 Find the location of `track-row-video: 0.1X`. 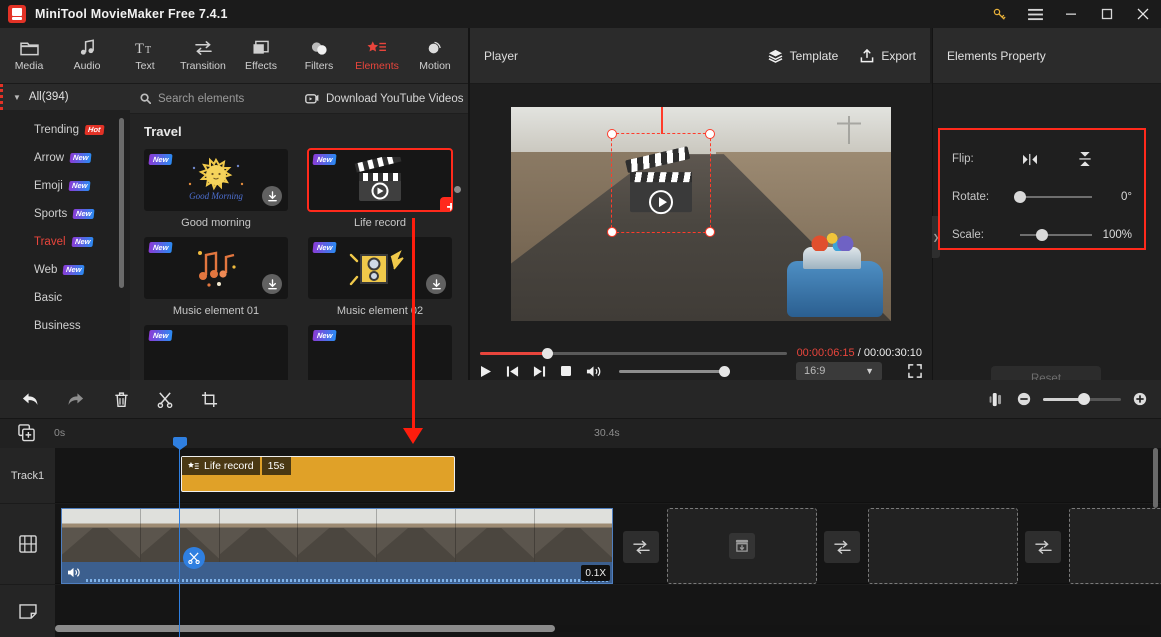

track-row-video: 0.1X is located at coordinates (608, 544).